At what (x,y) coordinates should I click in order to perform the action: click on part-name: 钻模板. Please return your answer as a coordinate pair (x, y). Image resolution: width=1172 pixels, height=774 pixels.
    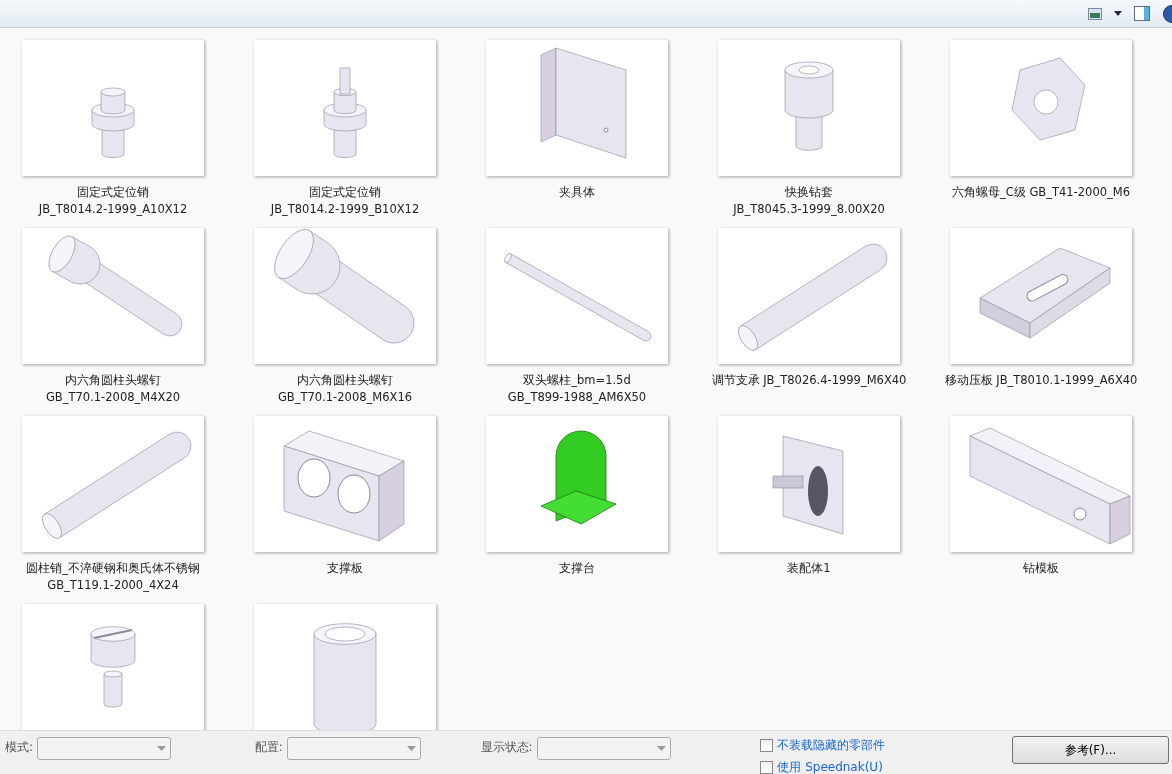
    Looking at the image, I should click on (1041, 568).